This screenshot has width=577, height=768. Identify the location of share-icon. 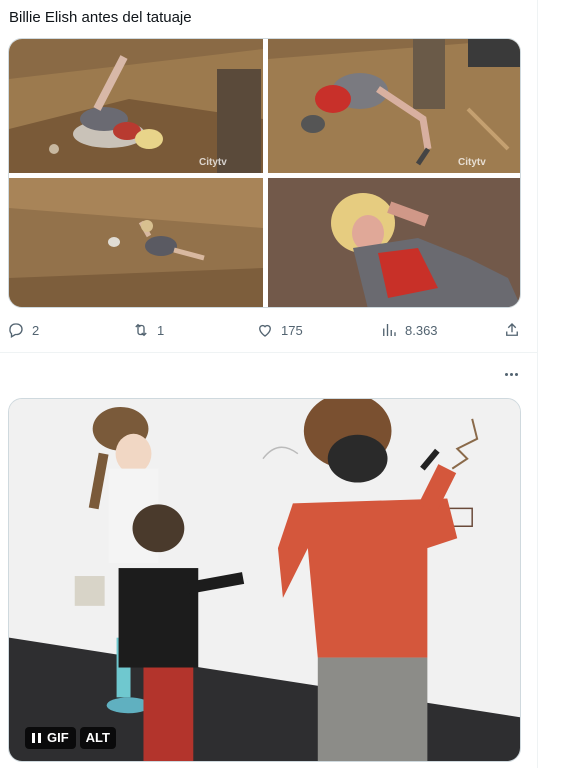
(512, 329).